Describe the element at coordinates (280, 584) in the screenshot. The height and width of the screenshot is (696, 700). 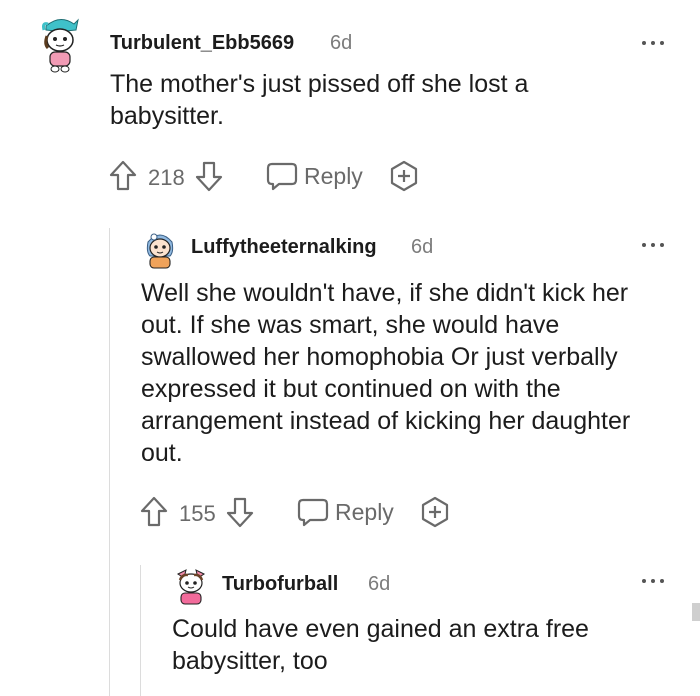
I see `username: Turbofurball` at that location.